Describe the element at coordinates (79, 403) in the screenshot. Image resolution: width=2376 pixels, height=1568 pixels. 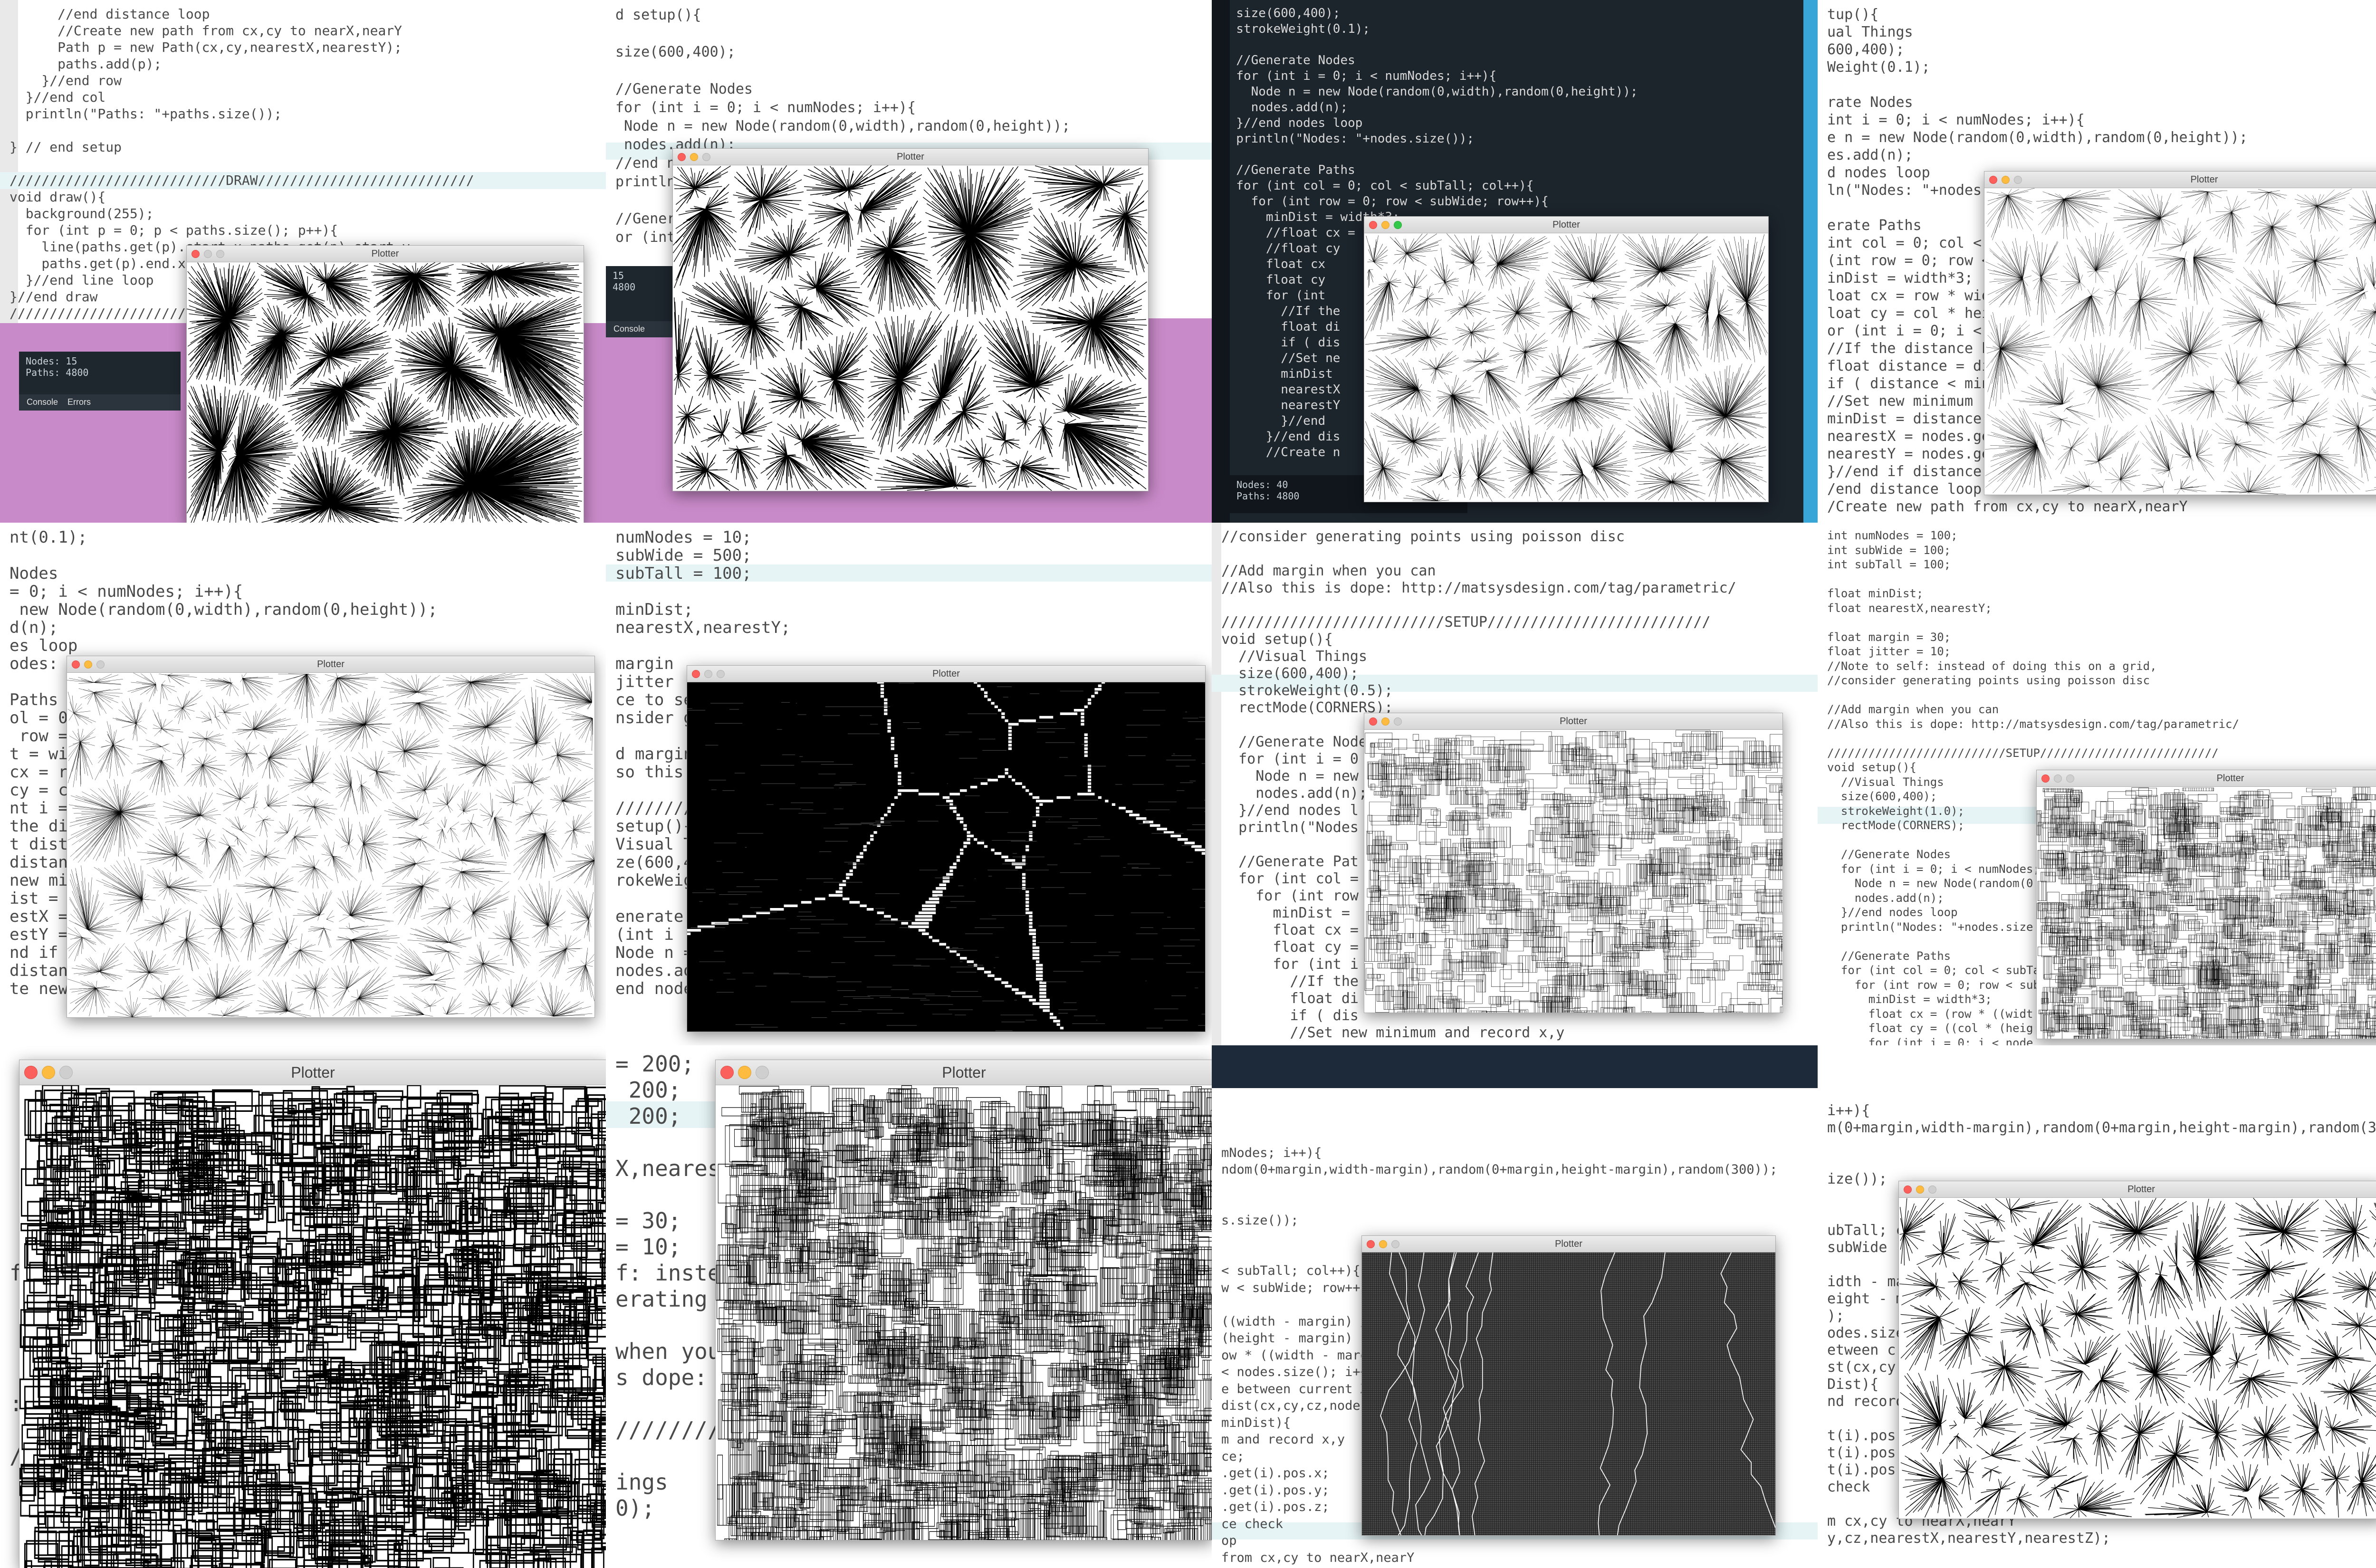
I see `tab-errors: Errors` at that location.